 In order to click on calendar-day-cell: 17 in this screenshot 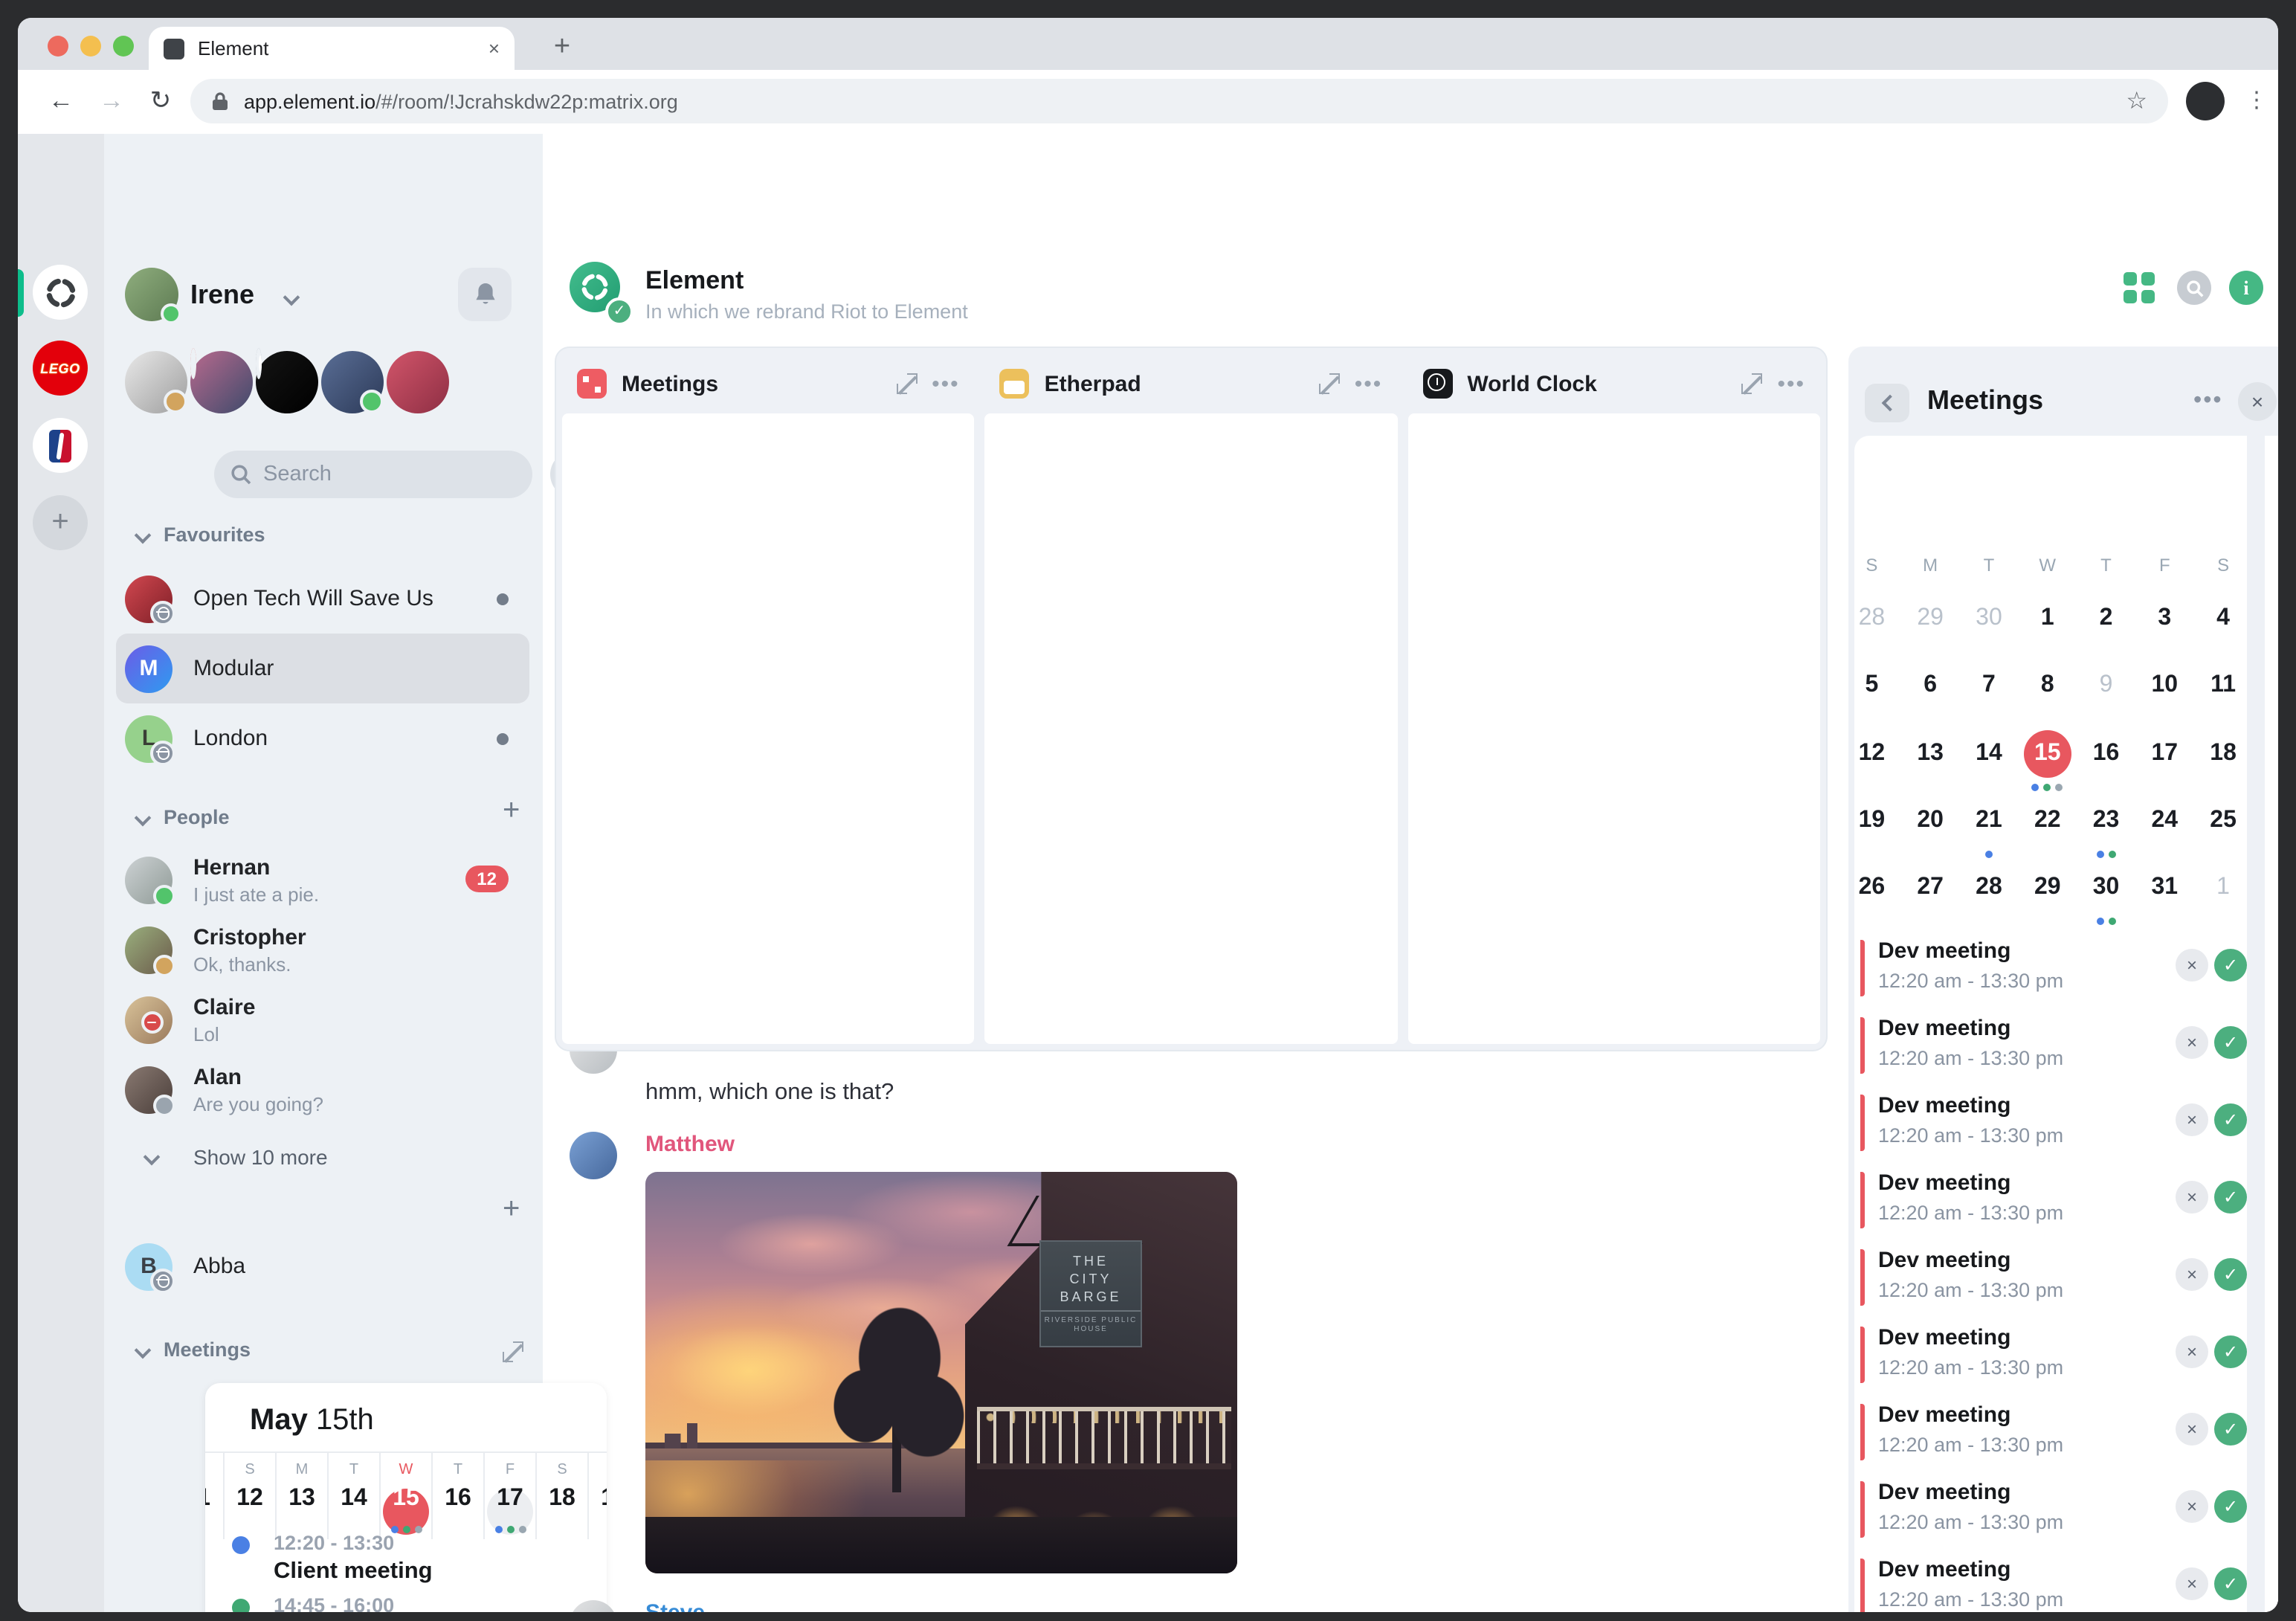, I will do `click(2164, 760)`.